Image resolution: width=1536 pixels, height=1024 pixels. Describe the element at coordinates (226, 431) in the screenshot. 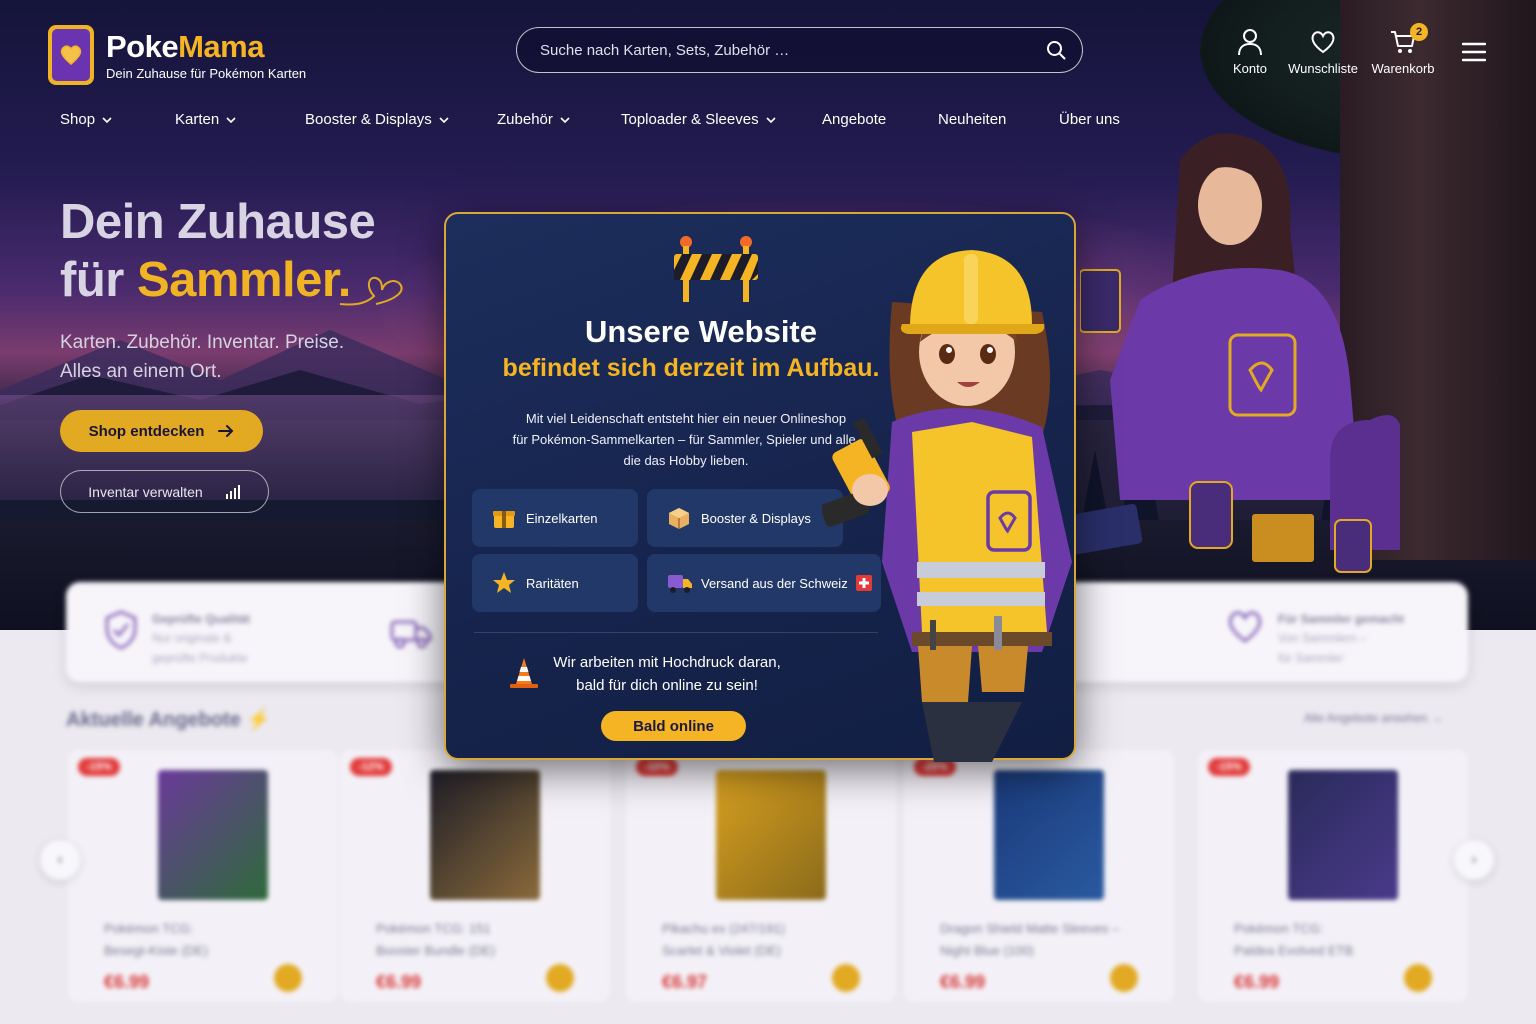

I see `arrow-right-icon` at that location.